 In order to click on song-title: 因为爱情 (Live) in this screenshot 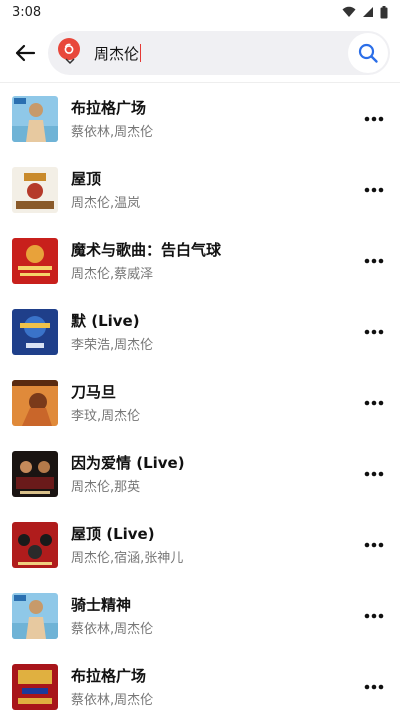, I will do `click(128, 463)`.